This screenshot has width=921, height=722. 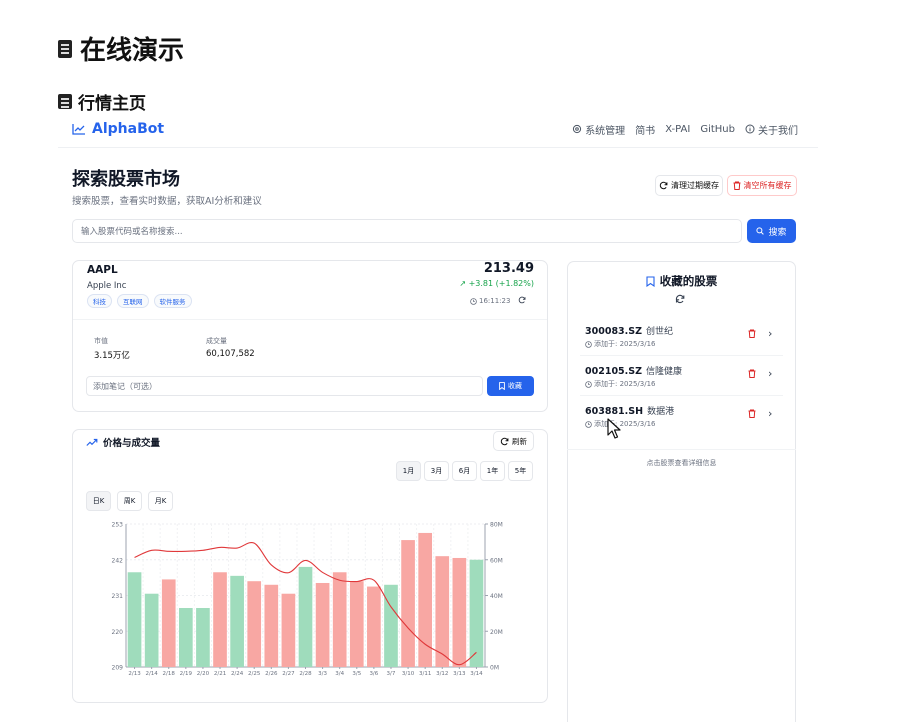 What do you see at coordinates (408, 471) in the screenshot?
I see `range-1m-button: 1月` at bounding box center [408, 471].